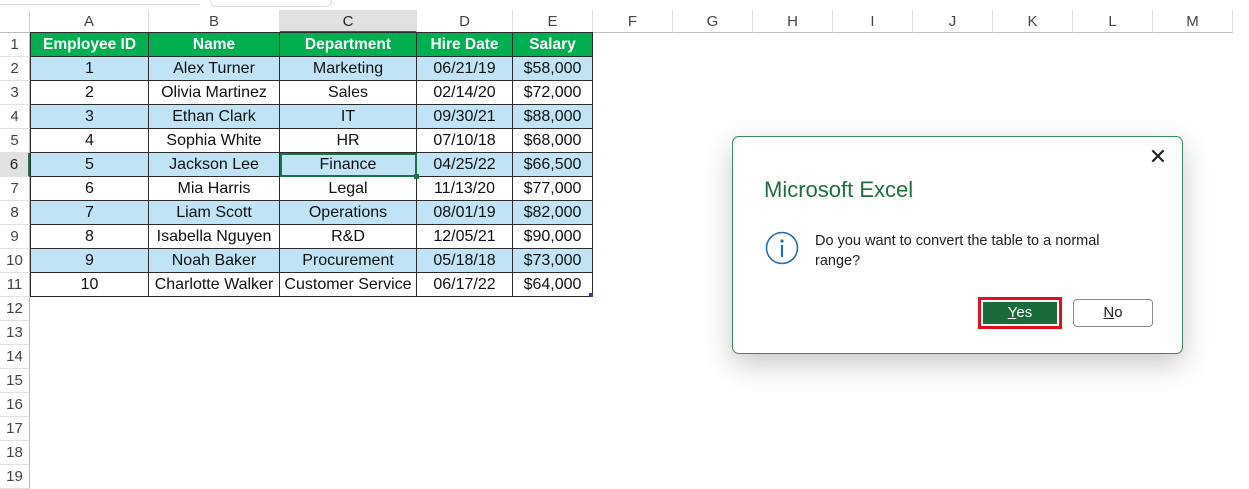  What do you see at coordinates (553, 213) in the screenshot?
I see `table-cell: $82,000` at bounding box center [553, 213].